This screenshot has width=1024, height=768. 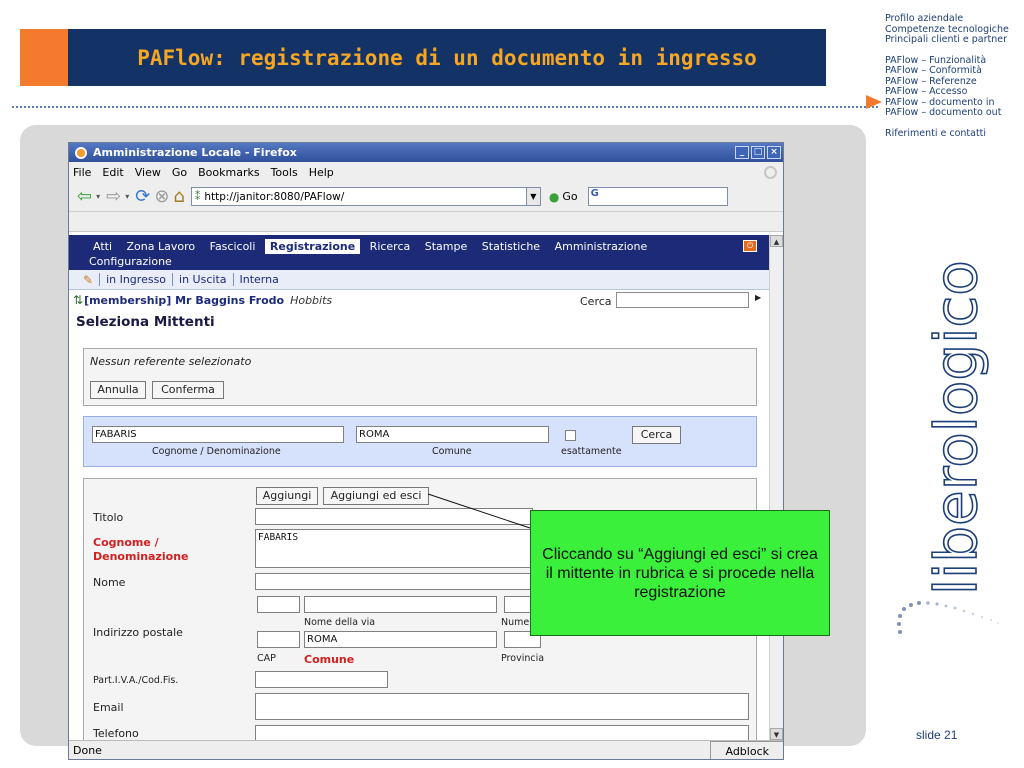 What do you see at coordinates (135, 279) in the screenshot?
I see `subtab-in-ingresso: in Ingresso` at bounding box center [135, 279].